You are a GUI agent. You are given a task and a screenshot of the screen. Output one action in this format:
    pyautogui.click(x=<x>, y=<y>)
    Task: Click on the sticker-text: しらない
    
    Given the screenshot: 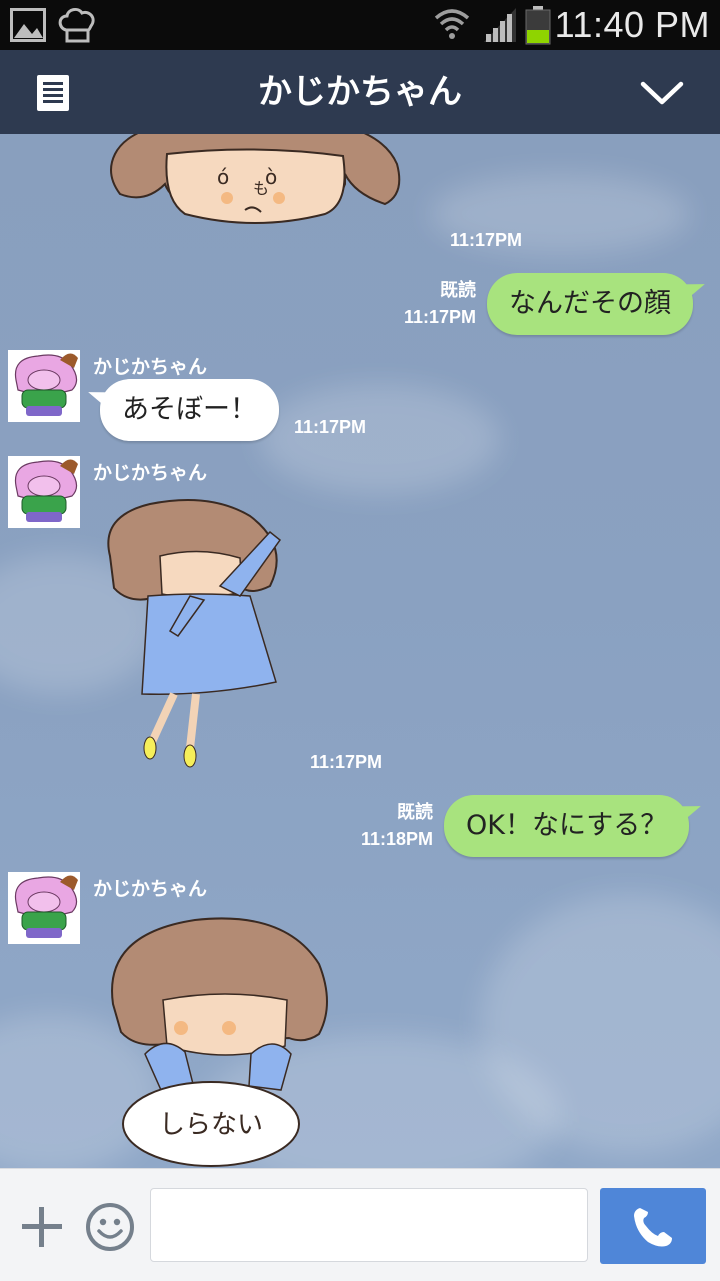 What is the action you would take?
    pyautogui.click(x=210, y=1125)
    